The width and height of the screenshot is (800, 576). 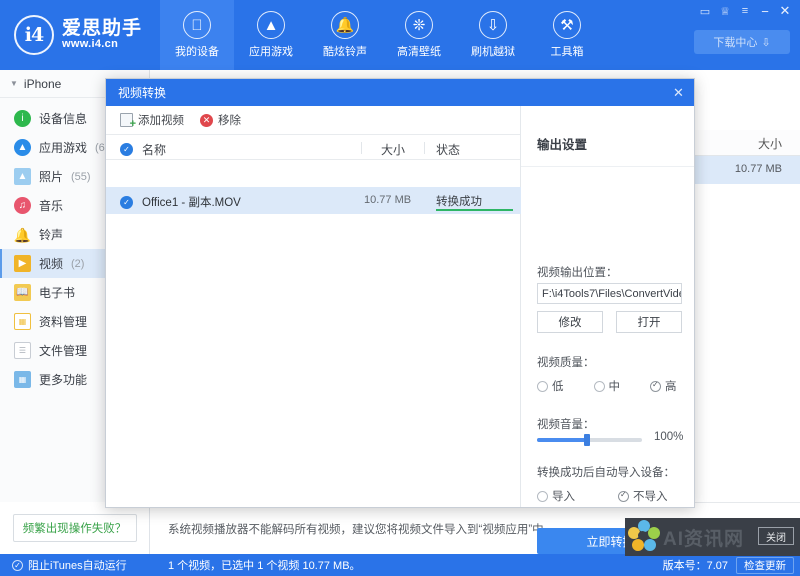 I want to click on sidebar-item-label: 应用游戏, so click(x=63, y=148).